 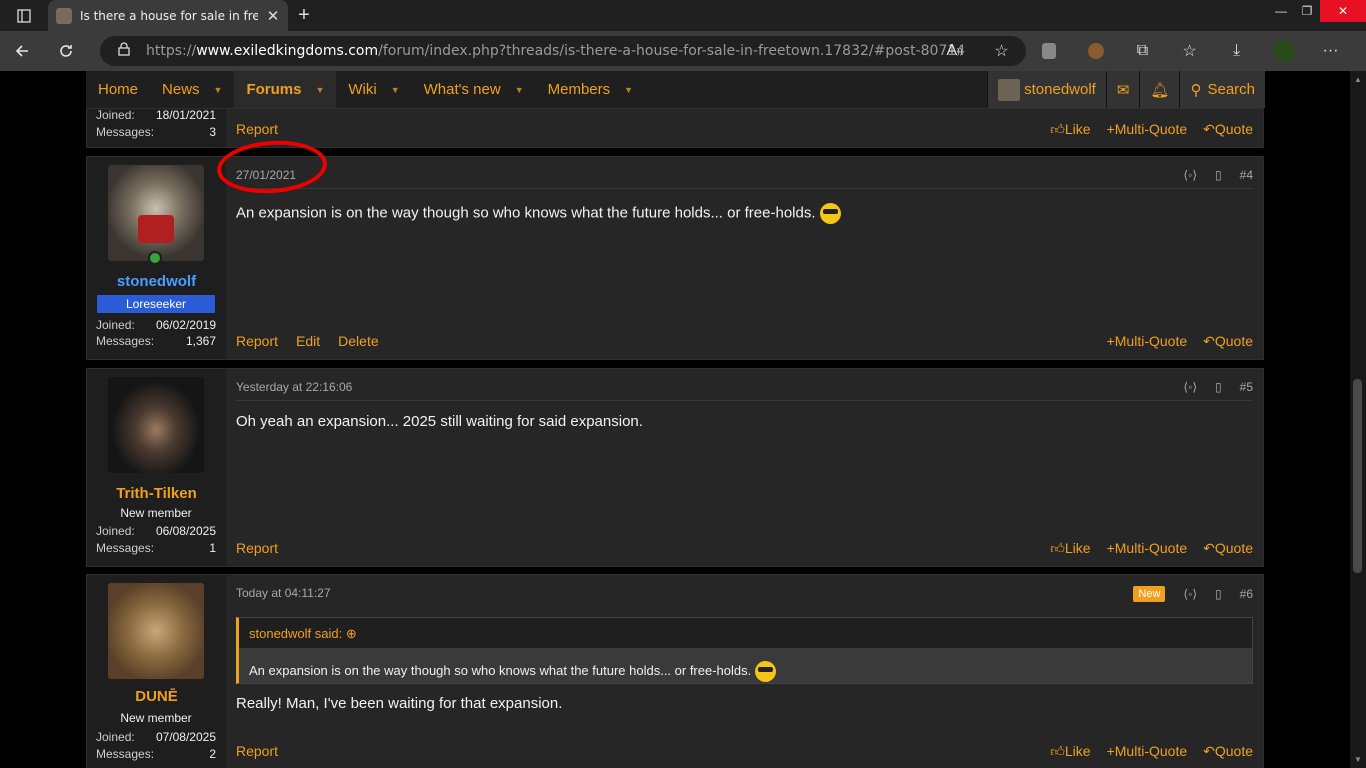 I want to click on restore-icon: ❐, so click(x=1307, y=11).